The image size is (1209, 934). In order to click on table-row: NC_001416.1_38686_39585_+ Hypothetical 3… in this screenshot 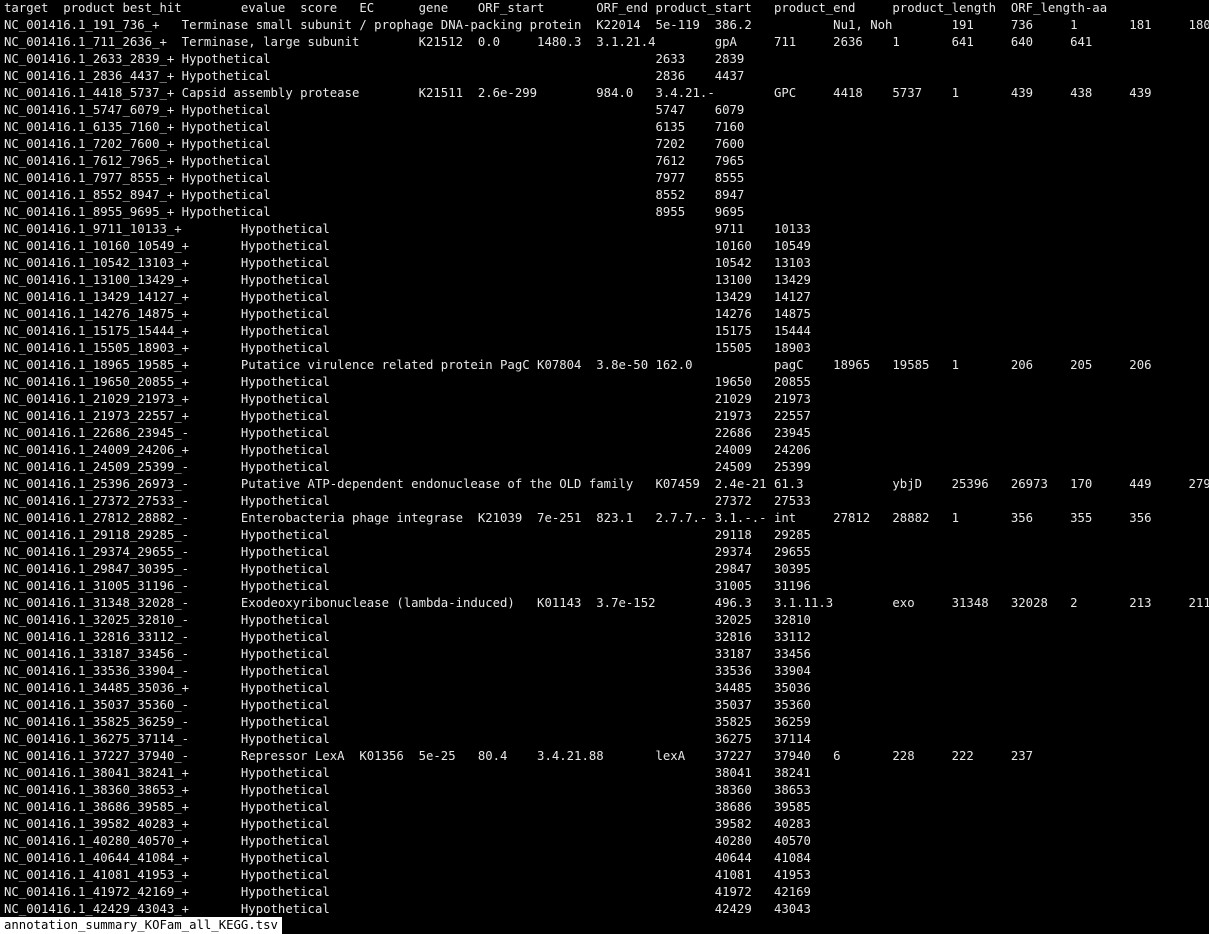, I will do `click(407, 807)`.